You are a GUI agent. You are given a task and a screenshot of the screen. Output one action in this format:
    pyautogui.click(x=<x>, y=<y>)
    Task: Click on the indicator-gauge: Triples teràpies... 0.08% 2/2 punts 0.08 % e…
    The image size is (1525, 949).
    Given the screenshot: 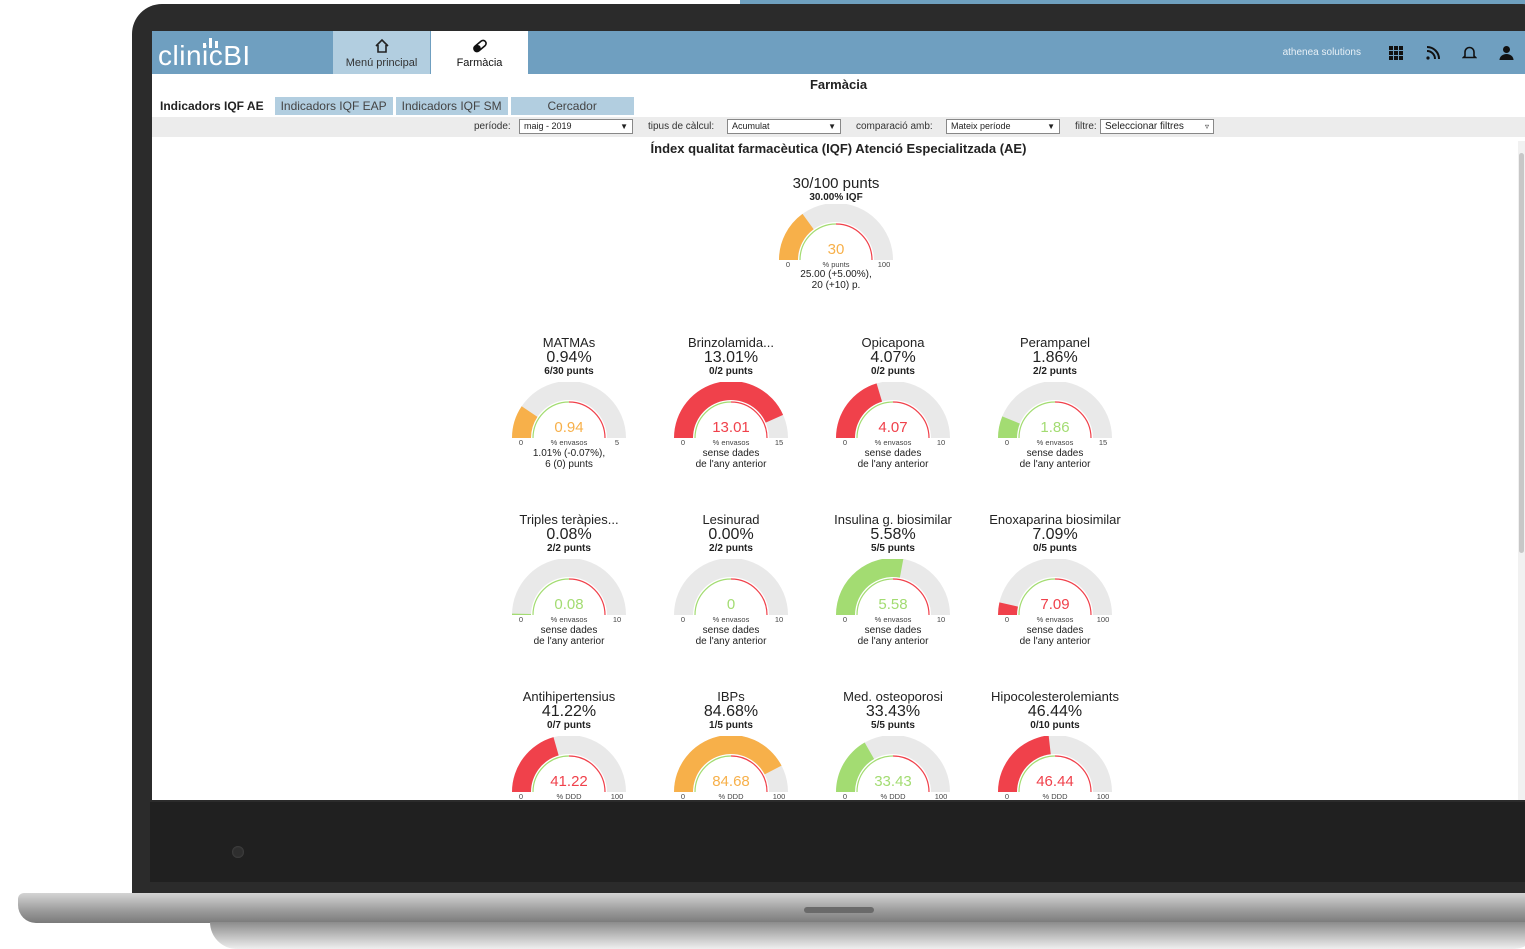 What is the action you would take?
    pyautogui.click(x=569, y=580)
    